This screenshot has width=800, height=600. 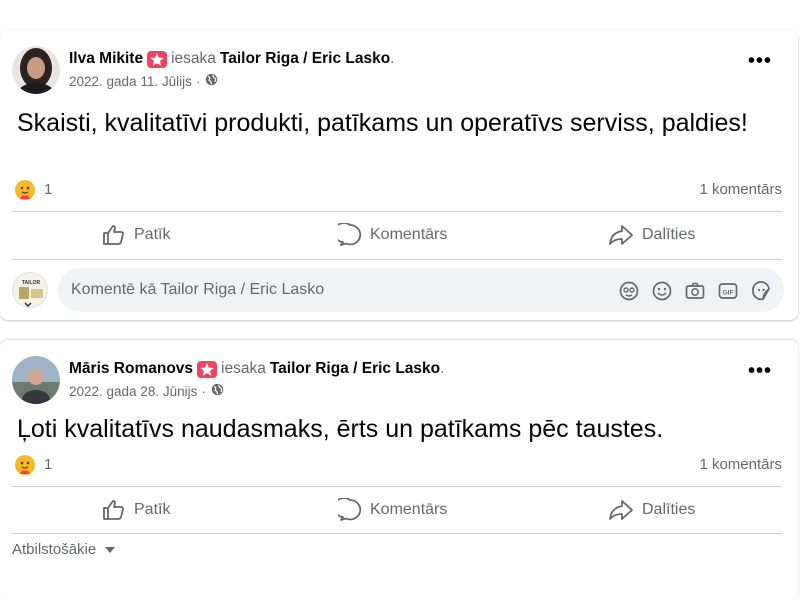 What do you see at coordinates (695, 291) in the screenshot?
I see `camera-icon` at bounding box center [695, 291].